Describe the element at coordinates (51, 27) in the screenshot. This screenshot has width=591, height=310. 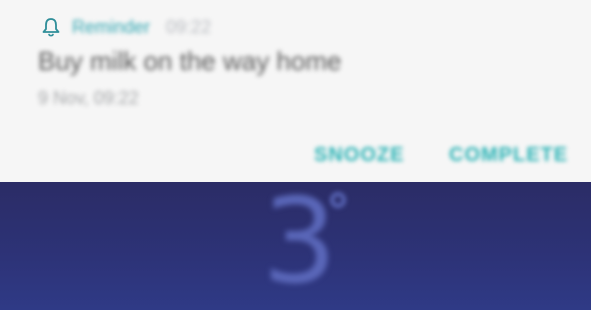
I see `bell-icon` at that location.